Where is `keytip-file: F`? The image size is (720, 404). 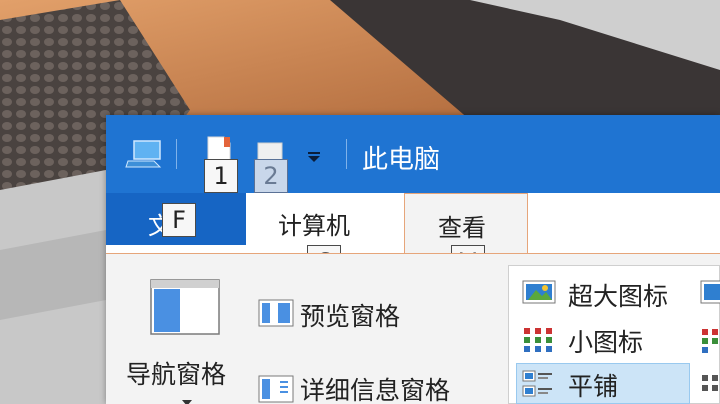
keytip-file: F is located at coordinates (179, 220).